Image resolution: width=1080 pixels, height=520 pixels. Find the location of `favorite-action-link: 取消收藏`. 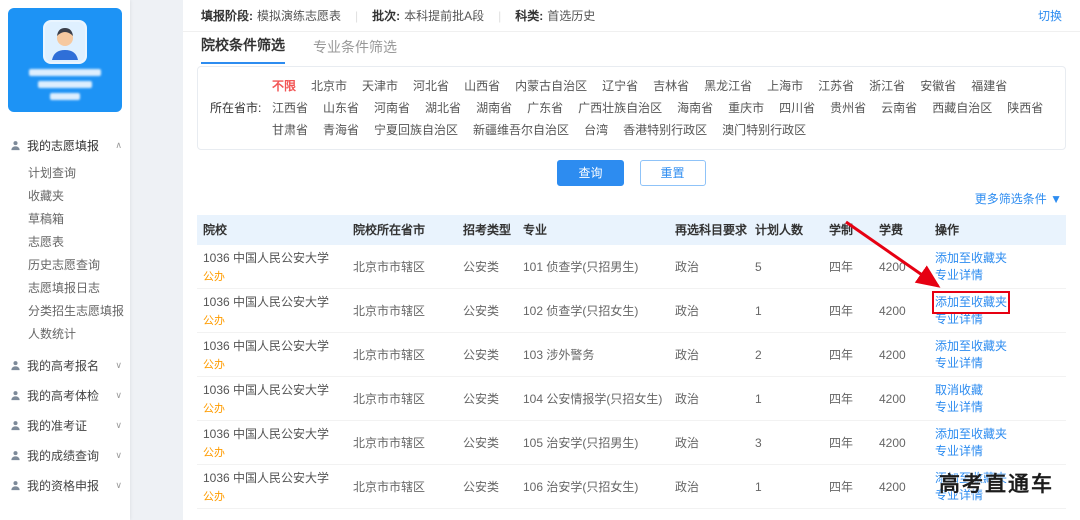

favorite-action-link: 取消收藏 is located at coordinates (959, 390).